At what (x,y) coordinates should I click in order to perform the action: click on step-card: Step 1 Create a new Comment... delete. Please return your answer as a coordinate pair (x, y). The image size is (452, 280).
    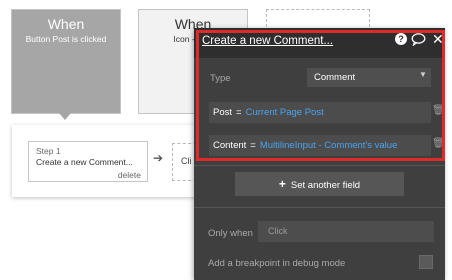
    Looking at the image, I should click on (88, 161).